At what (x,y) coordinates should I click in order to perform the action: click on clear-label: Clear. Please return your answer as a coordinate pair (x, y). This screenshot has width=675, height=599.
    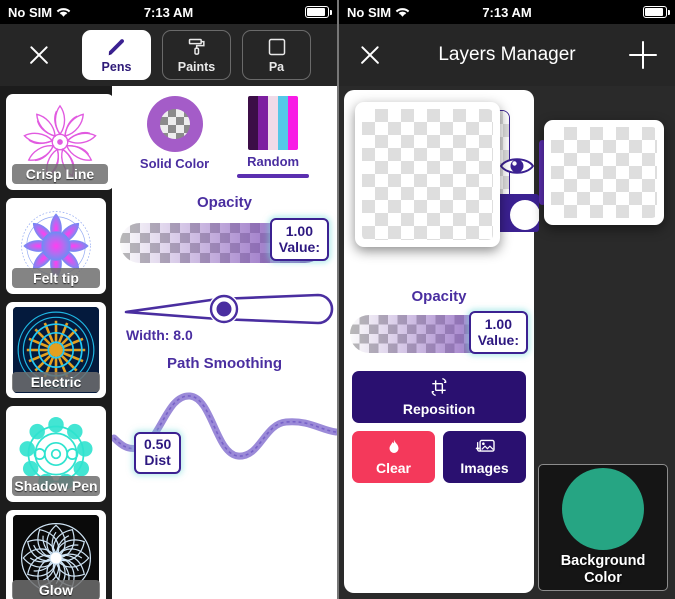
    Looking at the image, I should click on (393, 468).